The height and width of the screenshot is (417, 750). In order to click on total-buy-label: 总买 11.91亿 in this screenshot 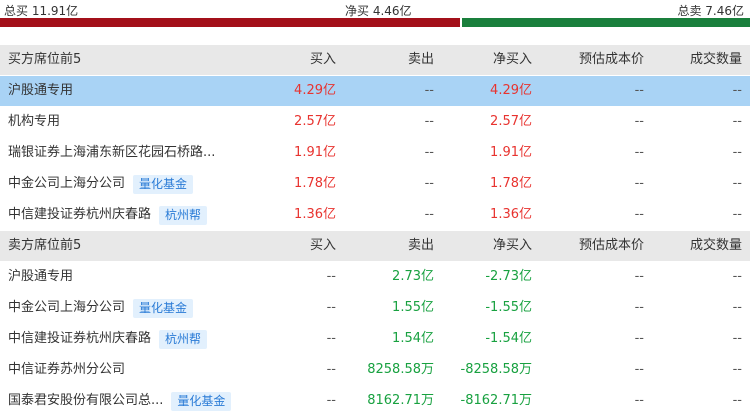, I will do `click(41, 11)`.